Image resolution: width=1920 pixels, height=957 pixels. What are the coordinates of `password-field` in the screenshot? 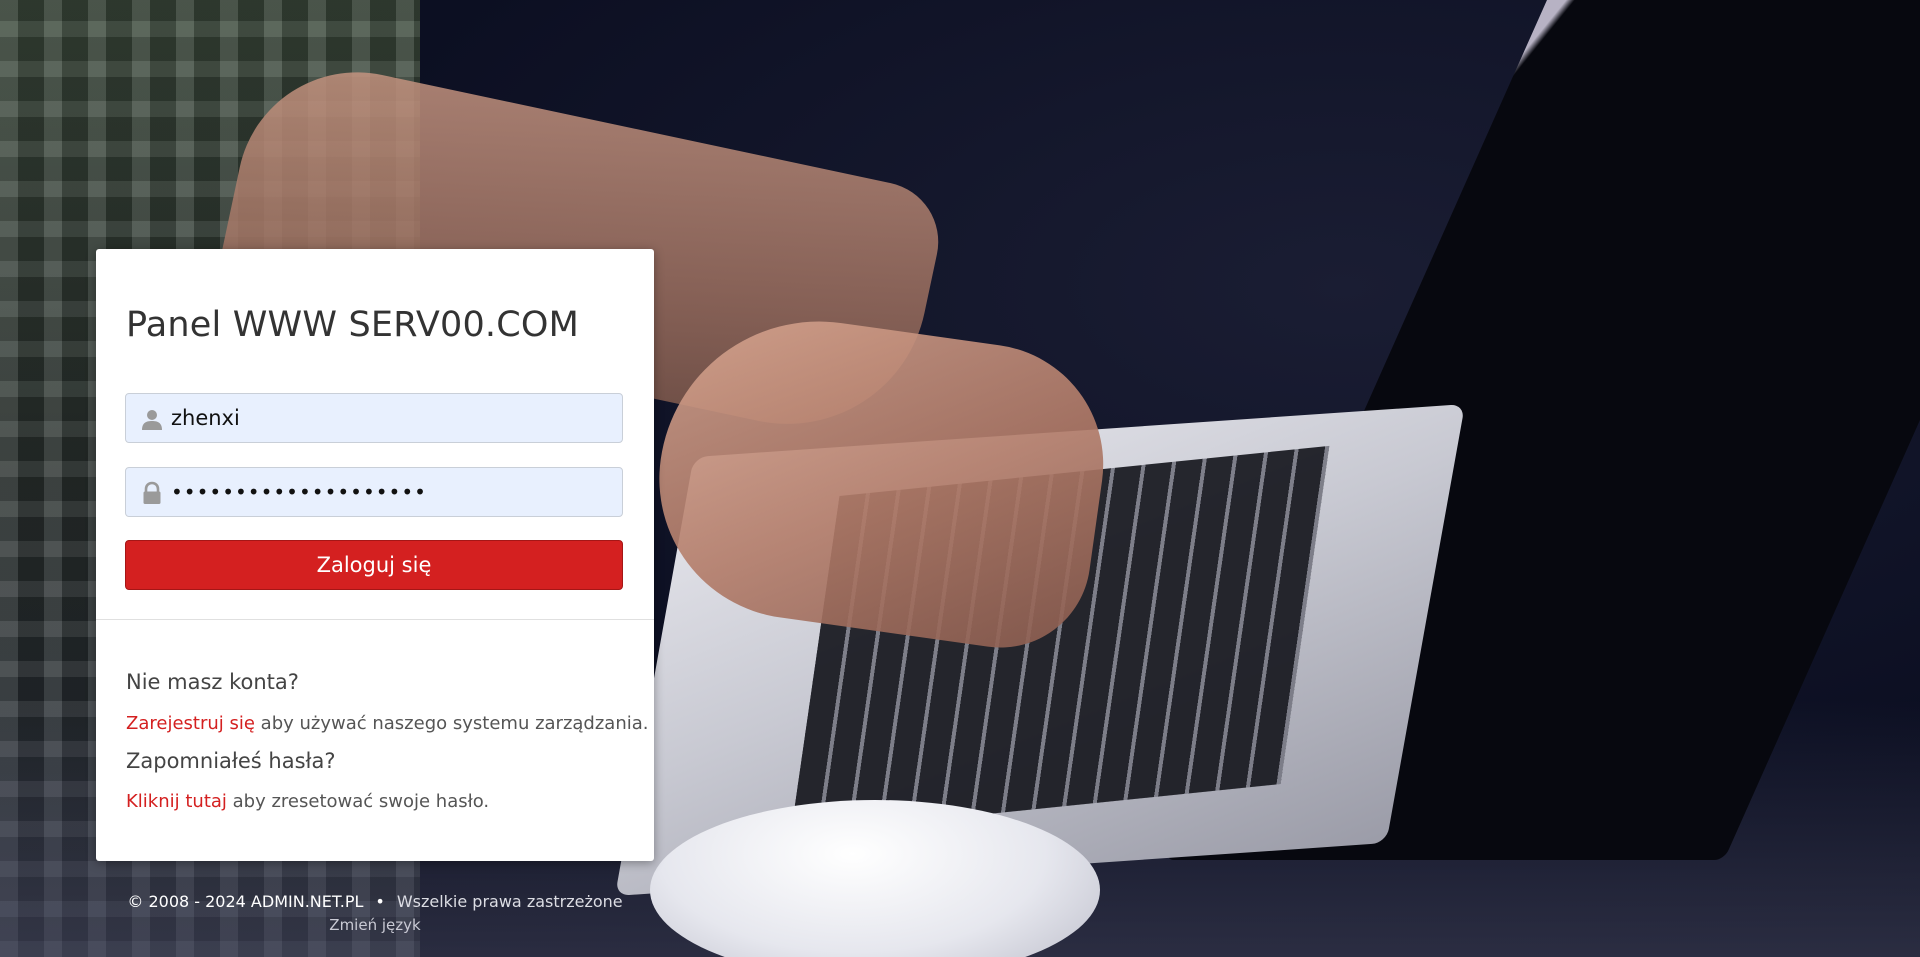 It's located at (374, 492).